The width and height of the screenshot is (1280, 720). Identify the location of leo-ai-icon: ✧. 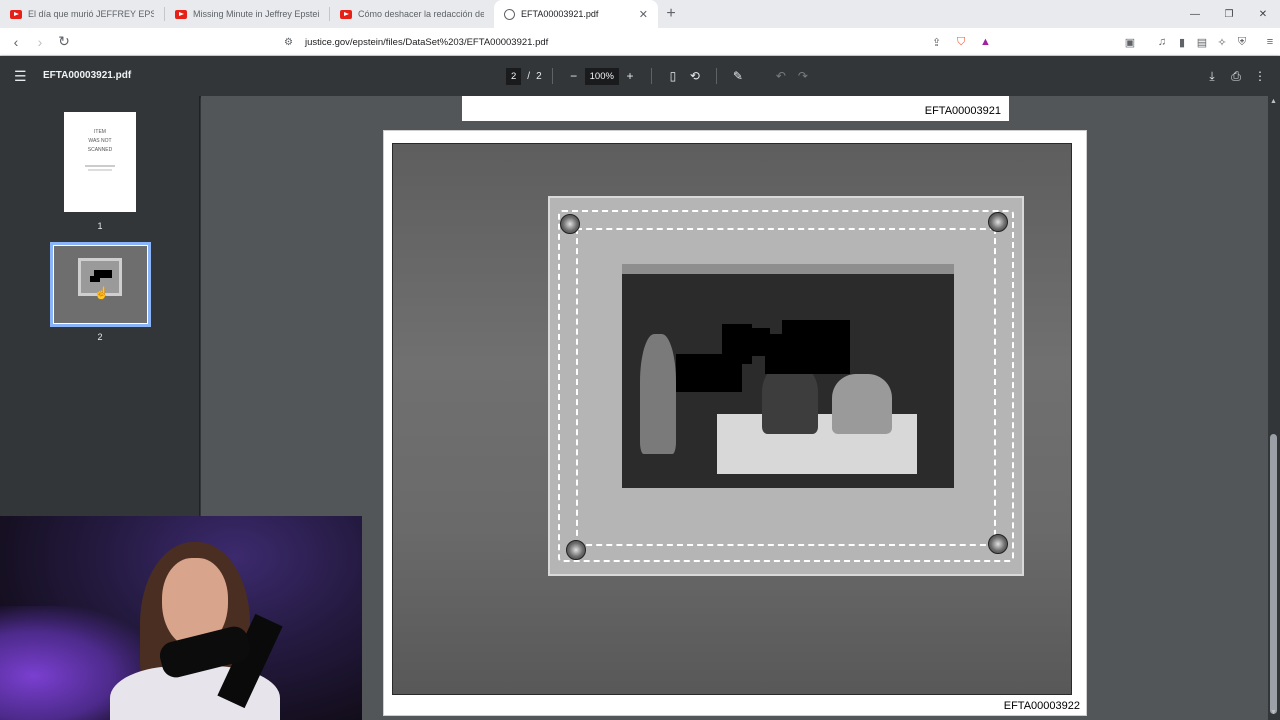
(1222, 42).